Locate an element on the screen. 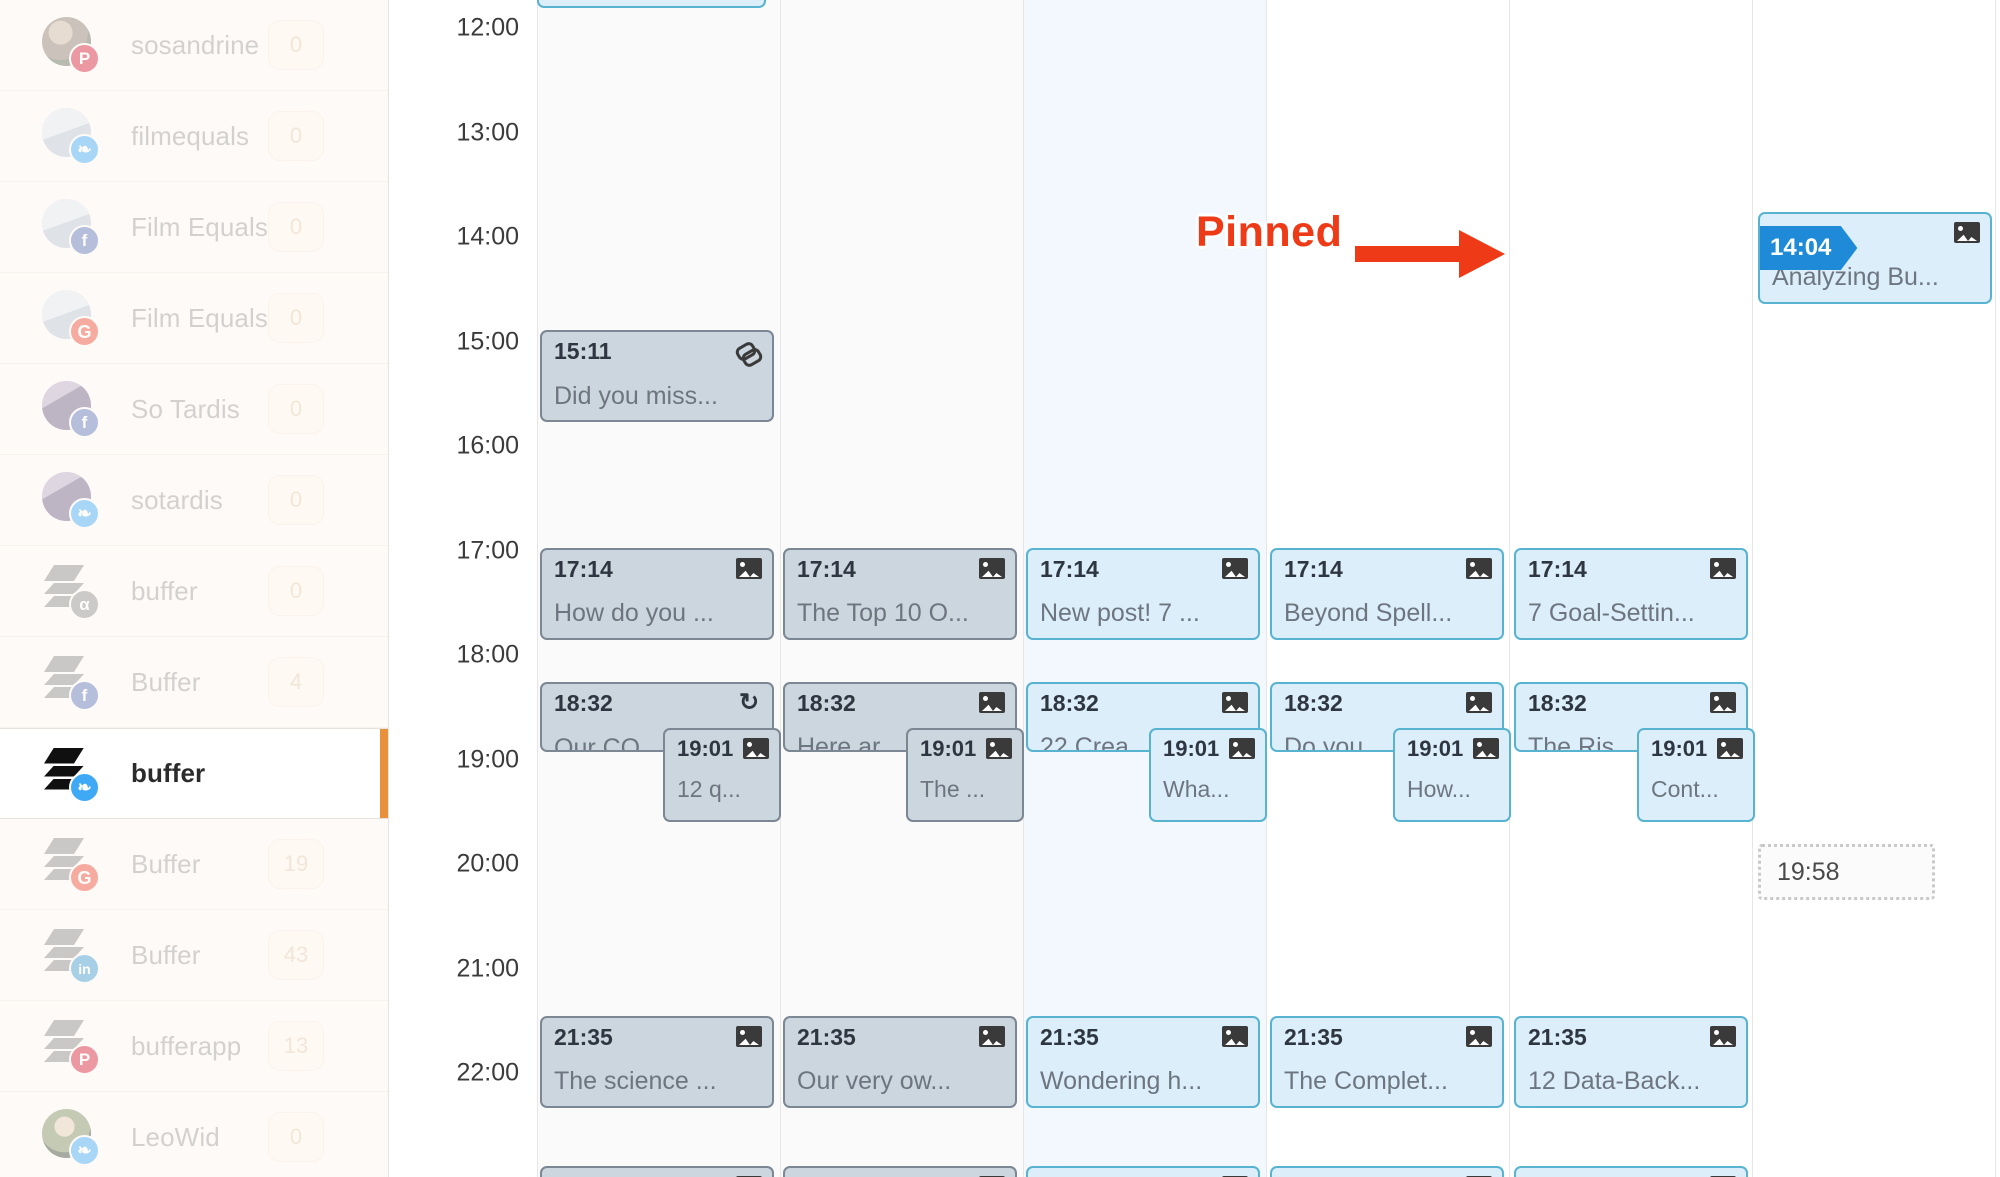  profile-name: So Tardis is located at coordinates (185, 408).